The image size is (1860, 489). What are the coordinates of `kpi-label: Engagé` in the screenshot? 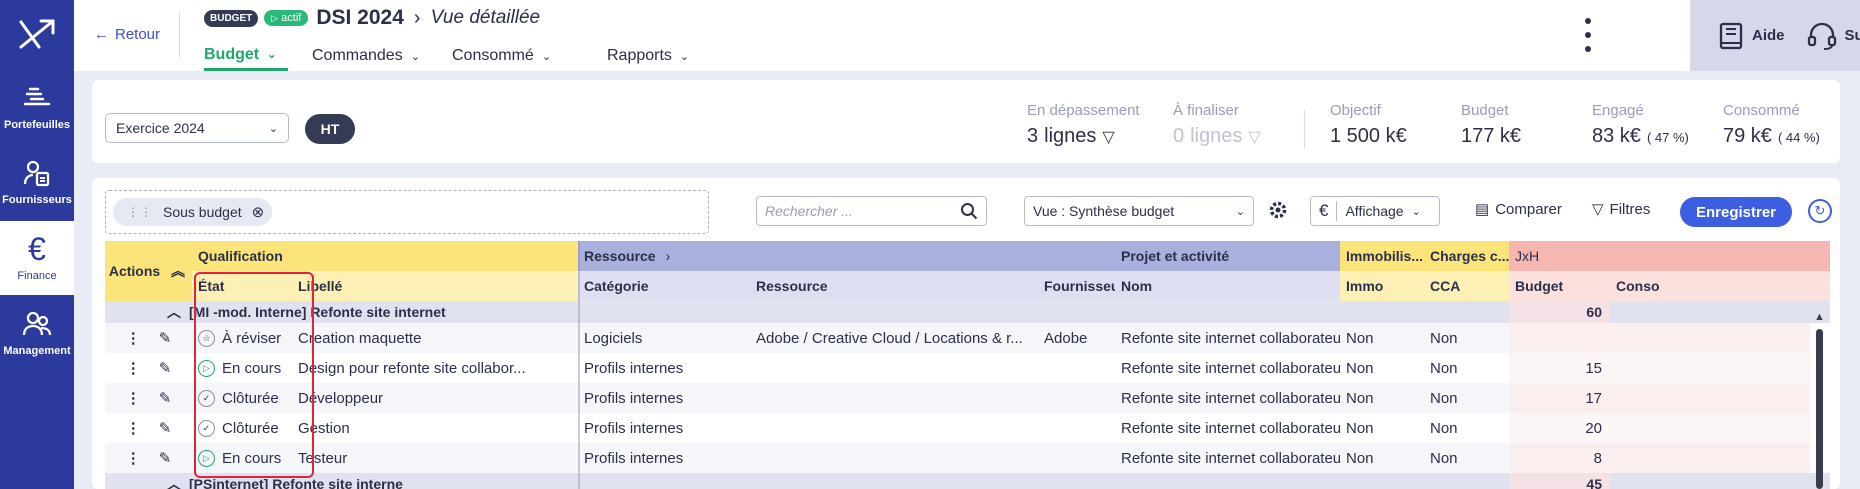 It's located at (1618, 110).